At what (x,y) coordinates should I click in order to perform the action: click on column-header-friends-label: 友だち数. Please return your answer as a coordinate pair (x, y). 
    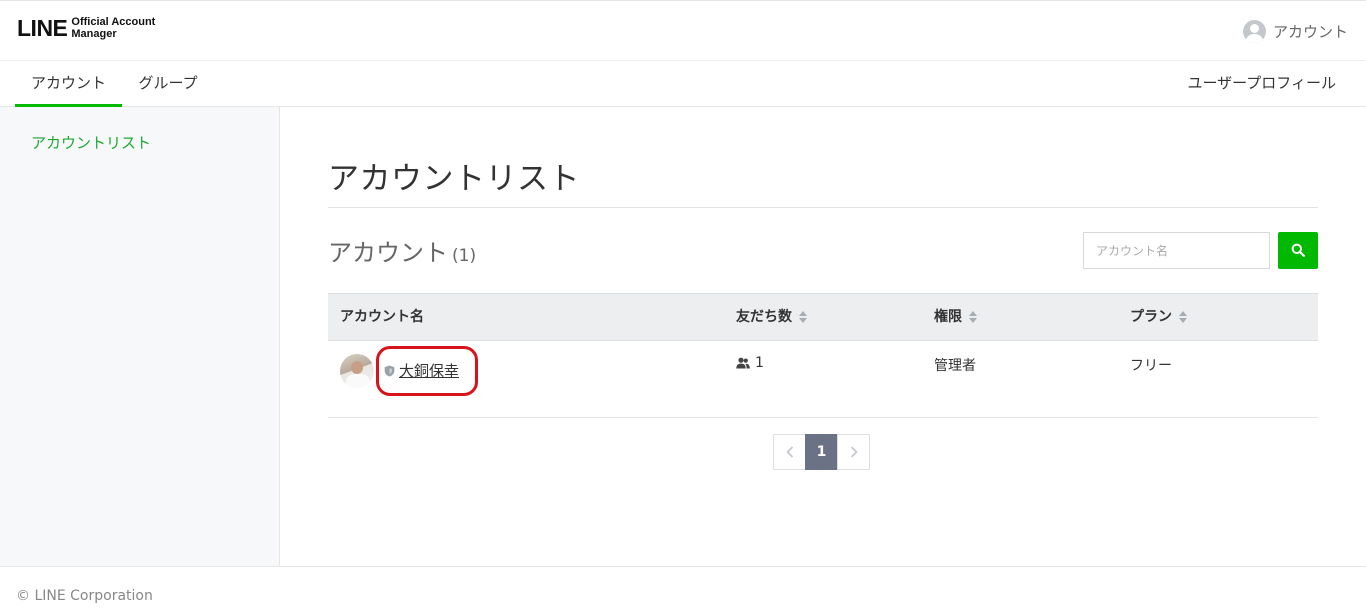
    Looking at the image, I should click on (764, 317).